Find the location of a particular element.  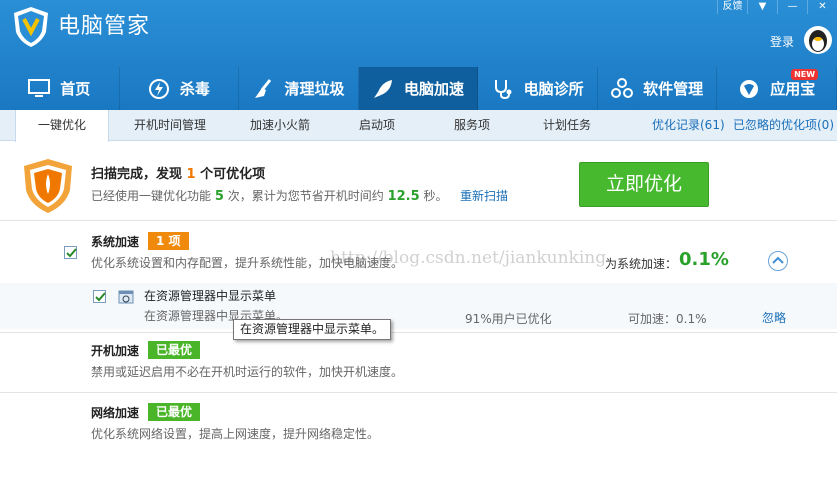

ignored-link: 已忽略的优化项(0) is located at coordinates (783, 125).